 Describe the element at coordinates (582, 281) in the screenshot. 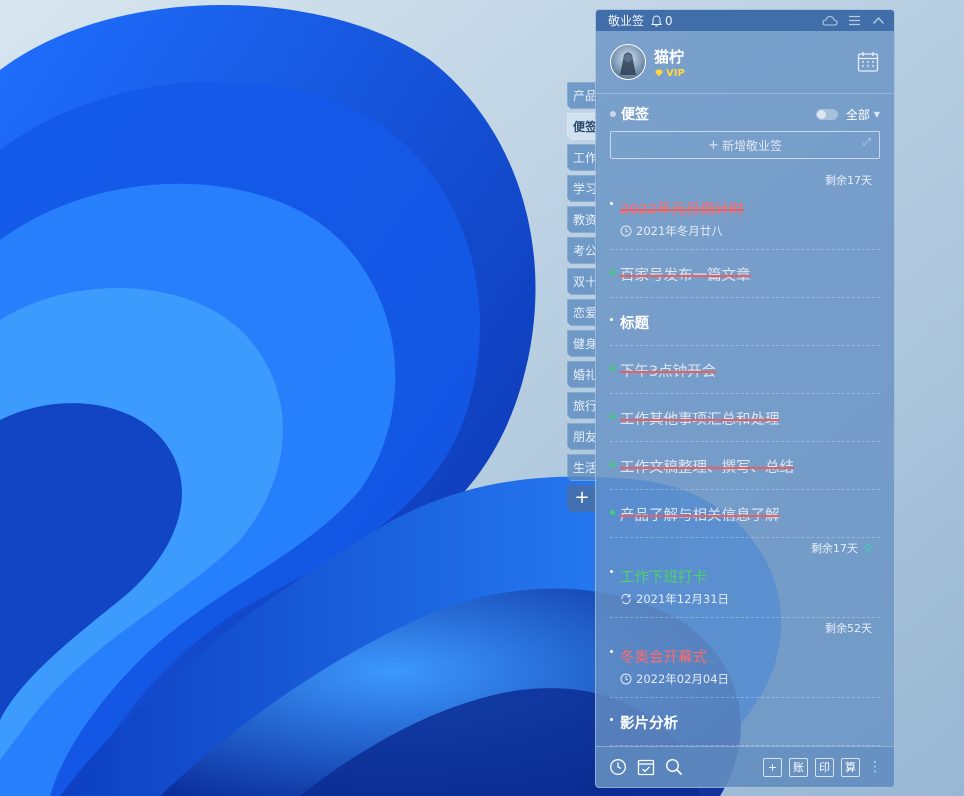

I see `category-tab: 双十` at that location.